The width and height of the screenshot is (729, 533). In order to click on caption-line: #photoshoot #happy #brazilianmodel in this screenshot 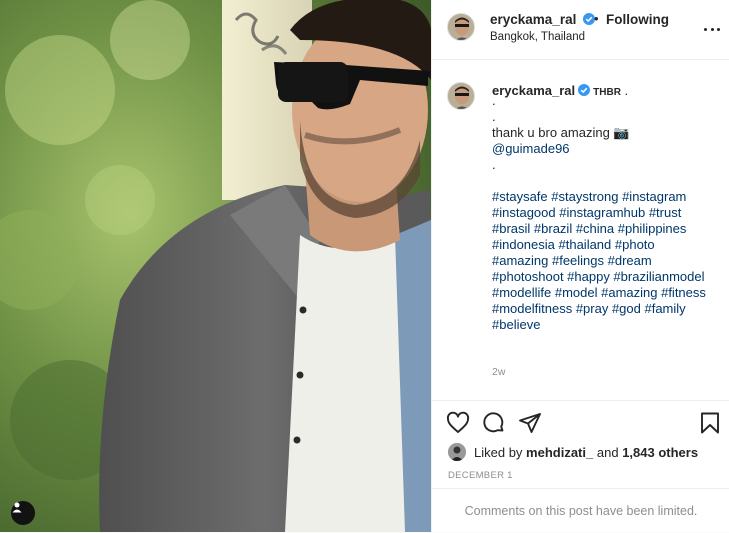, I will do `click(598, 276)`.